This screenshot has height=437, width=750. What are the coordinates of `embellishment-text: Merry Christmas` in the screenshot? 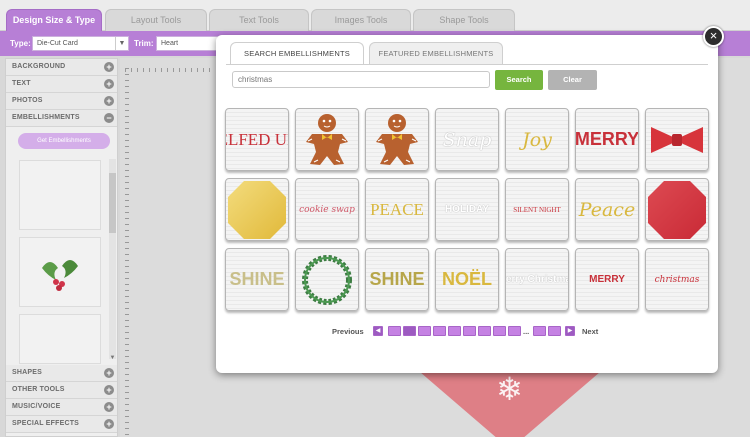 It's located at (536, 279).